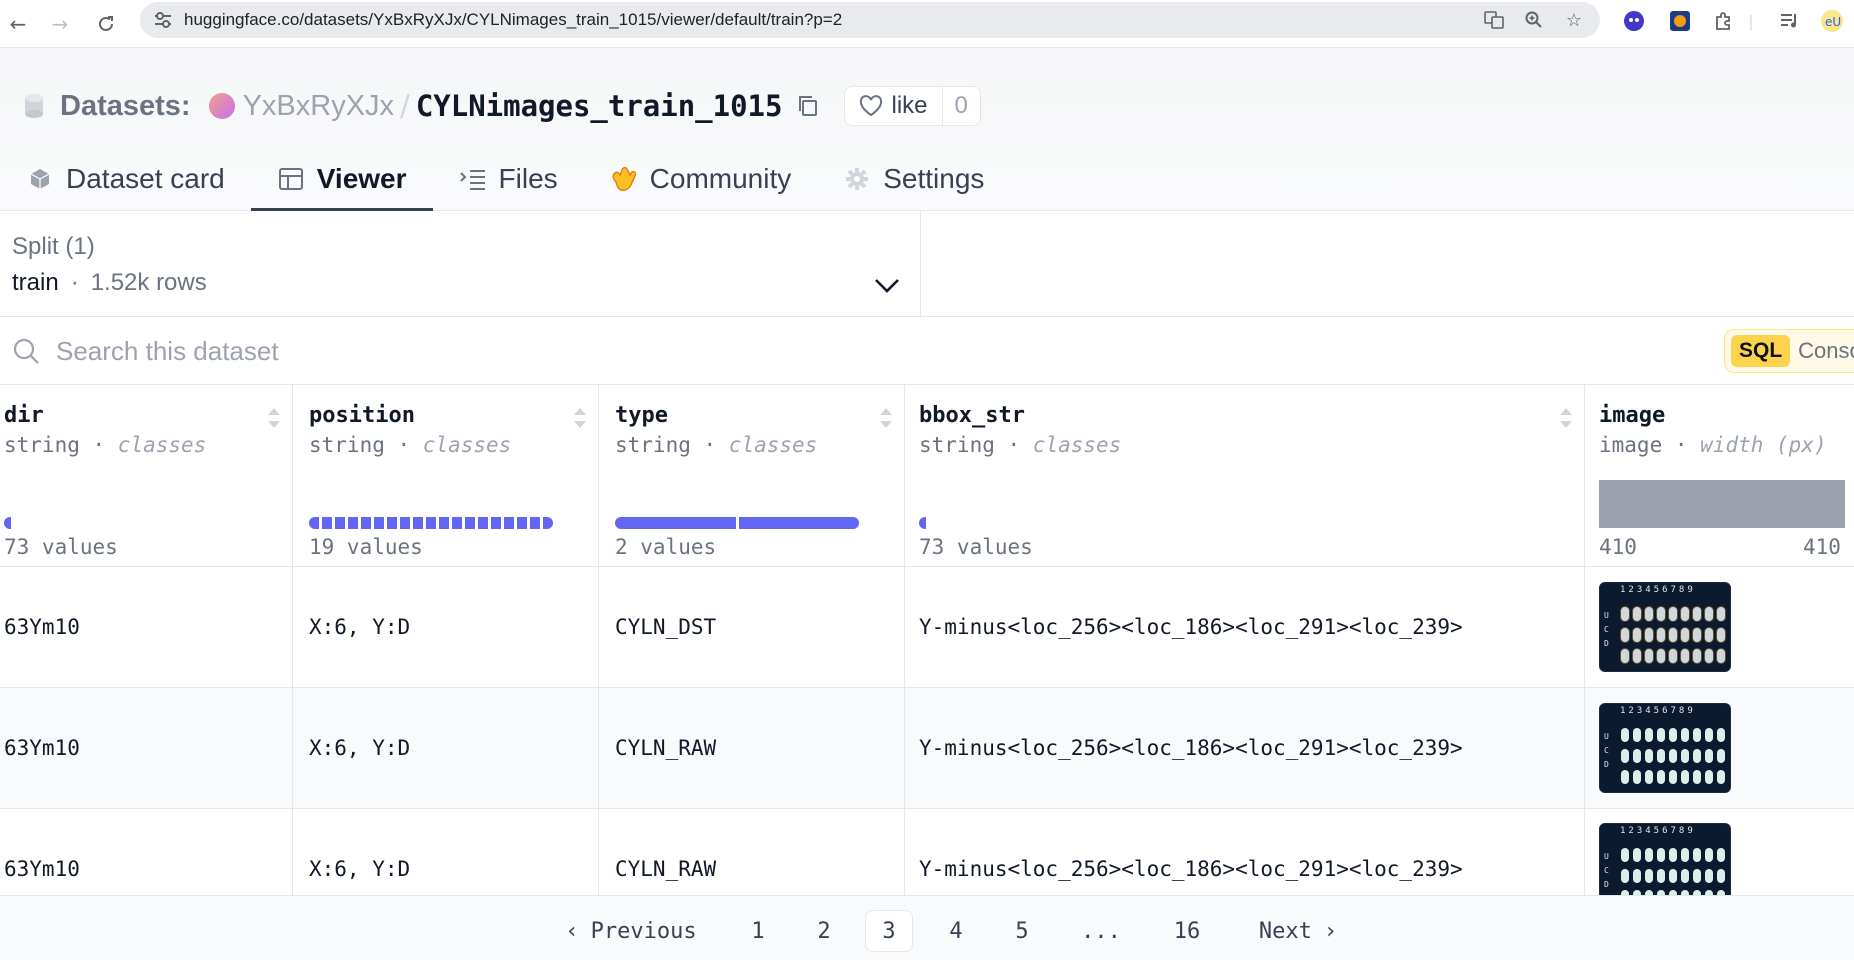  What do you see at coordinates (60, 24) in the screenshot?
I see `forward-icon: →` at bounding box center [60, 24].